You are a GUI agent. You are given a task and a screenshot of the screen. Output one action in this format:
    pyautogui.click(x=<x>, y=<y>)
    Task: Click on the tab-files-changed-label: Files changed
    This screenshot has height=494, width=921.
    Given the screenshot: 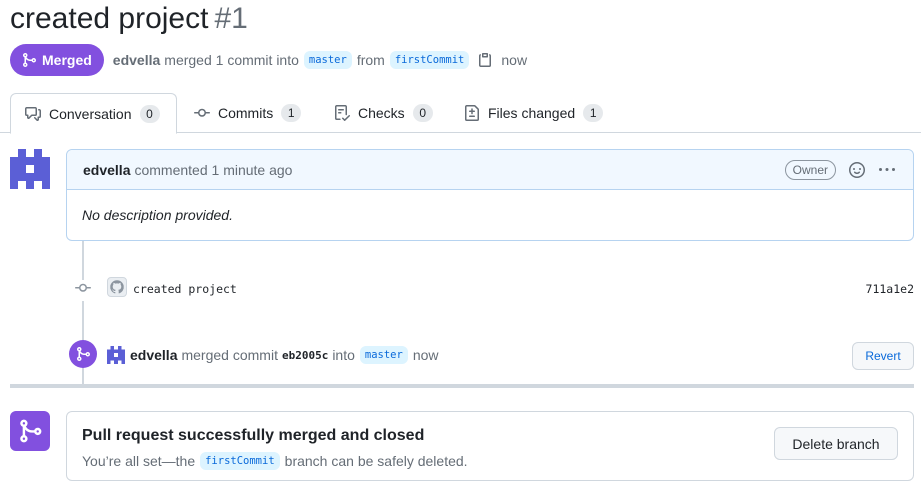 What is the action you would take?
    pyautogui.click(x=532, y=113)
    